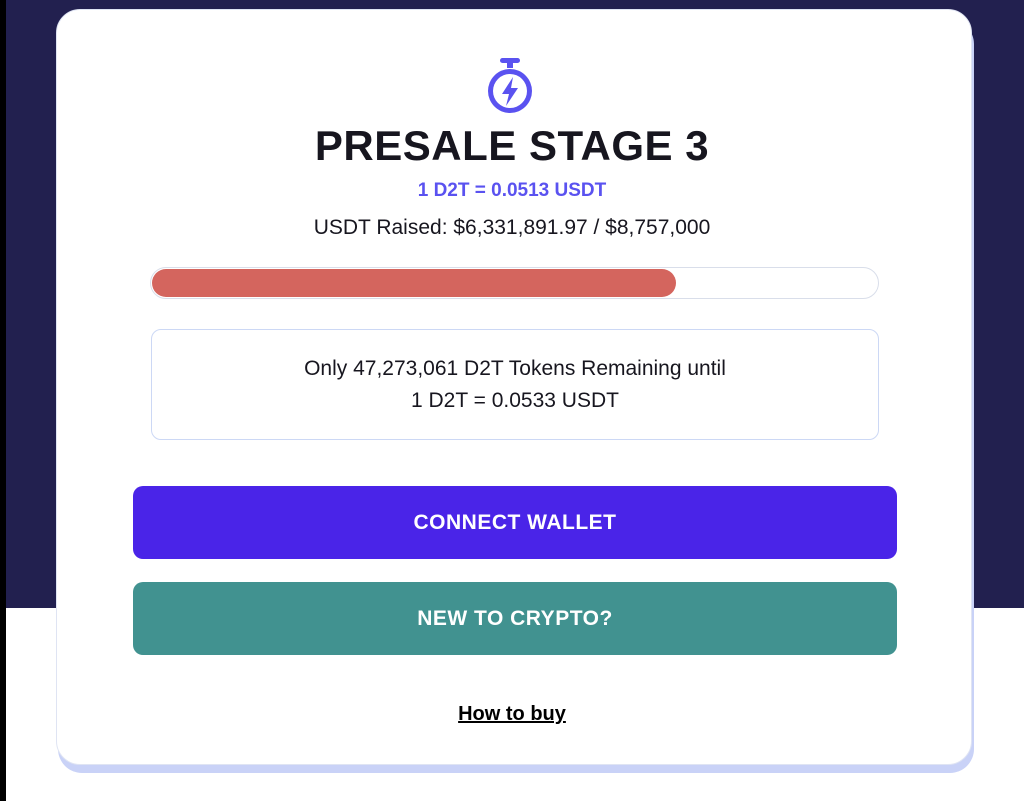  Describe the element at coordinates (515, 522) in the screenshot. I see `connect-wallet-button: CONNECT WALLET` at that location.